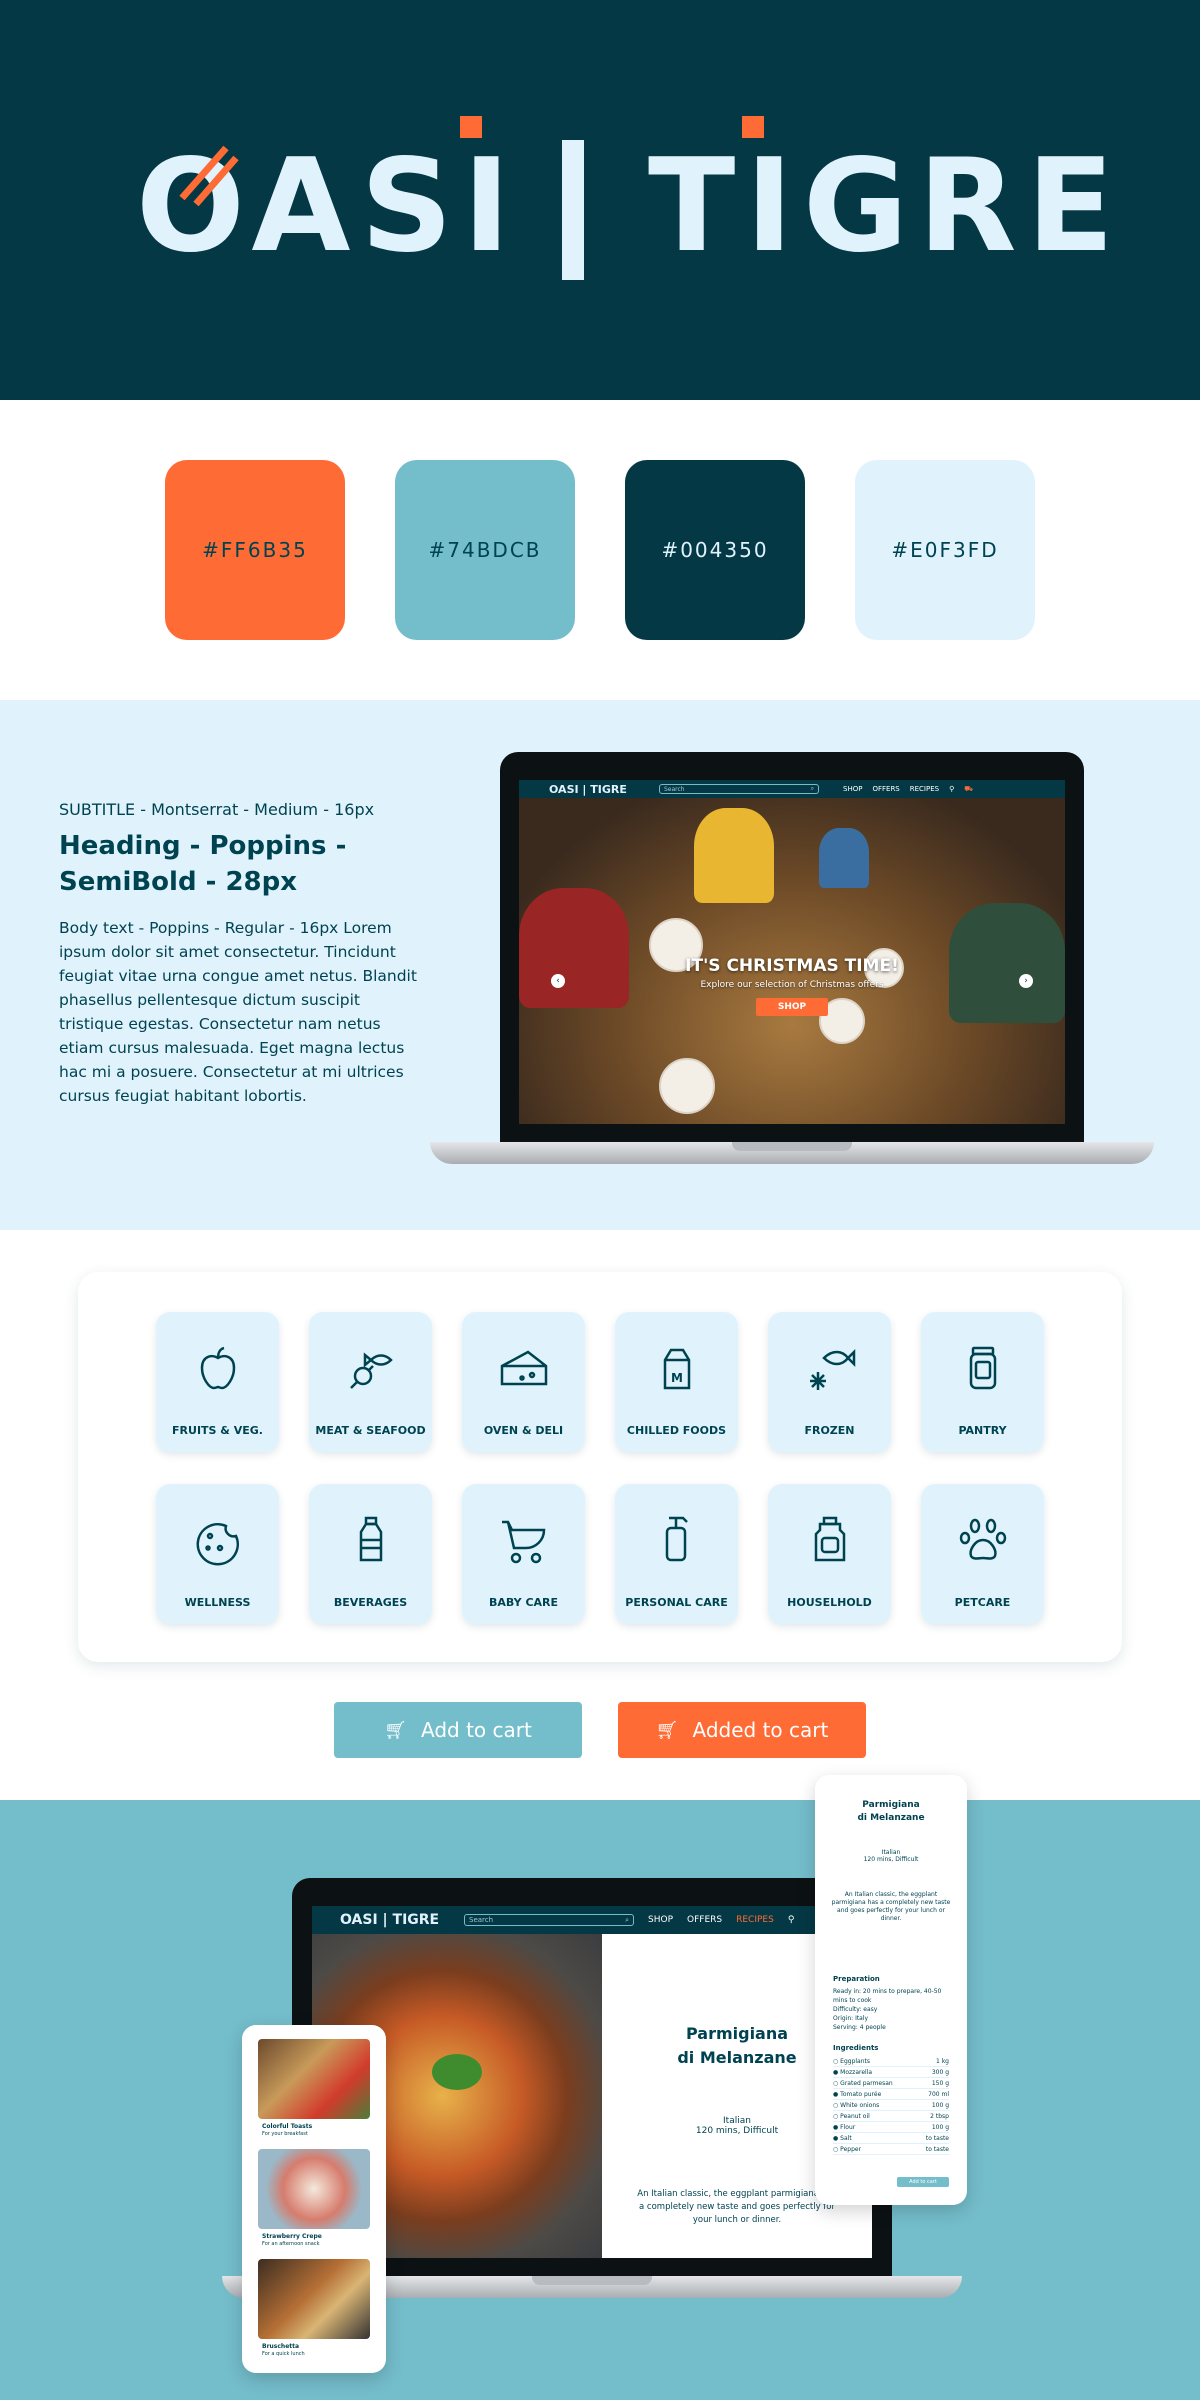  Describe the element at coordinates (830, 1539) in the screenshot. I see `detergent-icon` at that location.